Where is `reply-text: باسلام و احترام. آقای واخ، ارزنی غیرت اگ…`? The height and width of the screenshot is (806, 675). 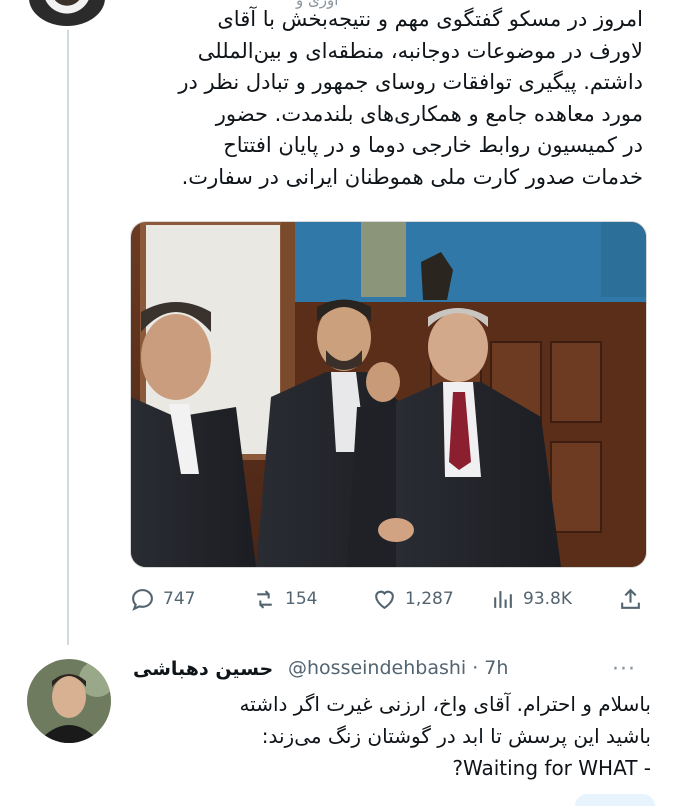 reply-text: باسلام و احترام. آقای واخ، ارزنی غیرت اگ… is located at coordinates (445, 736).